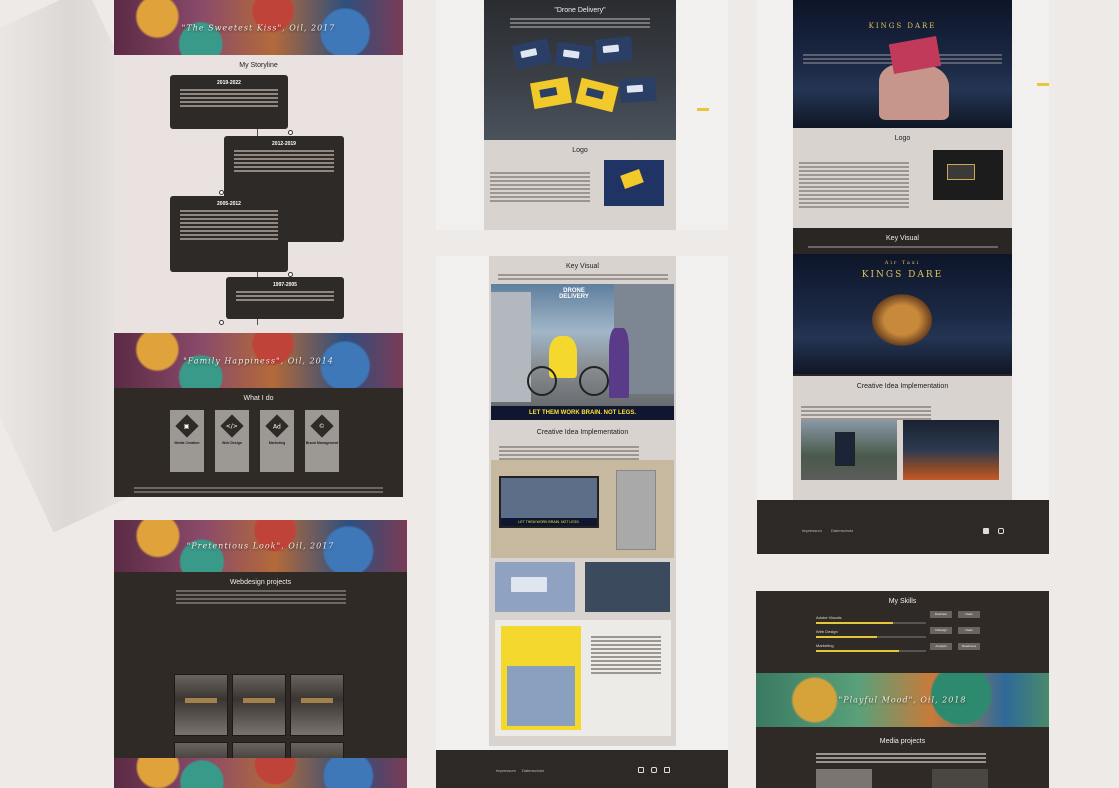 This screenshot has width=1119, height=788. Describe the element at coordinates (849, 450) in the screenshot. I see `billboard-photo` at that location.